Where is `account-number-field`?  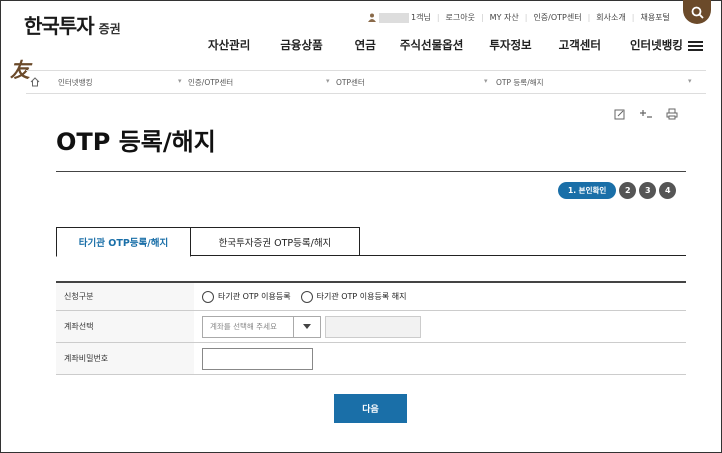
account-number-field is located at coordinates (373, 326).